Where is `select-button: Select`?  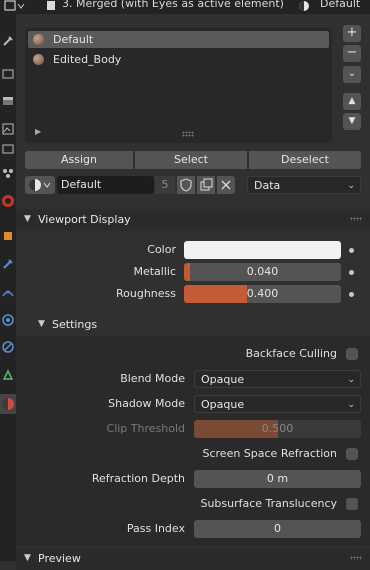 select-button: Select is located at coordinates (191, 160).